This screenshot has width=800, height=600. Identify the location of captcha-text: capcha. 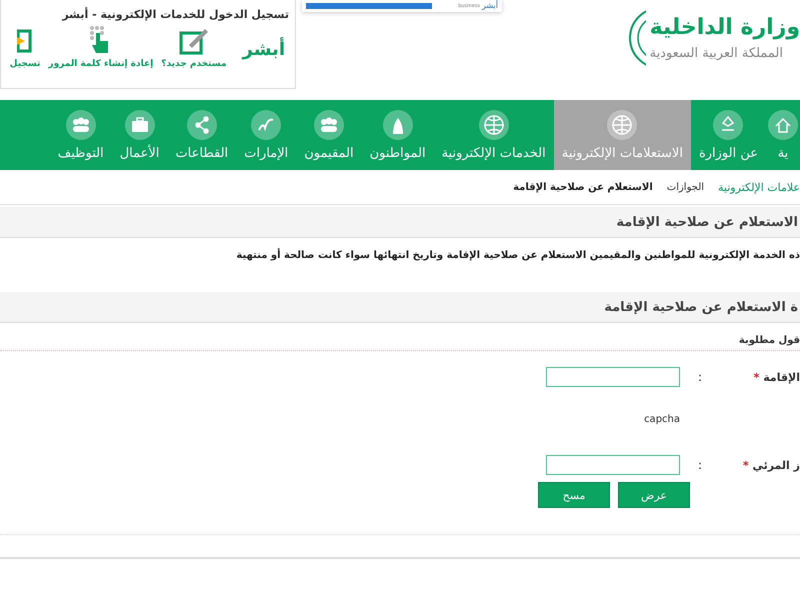
(661, 419).